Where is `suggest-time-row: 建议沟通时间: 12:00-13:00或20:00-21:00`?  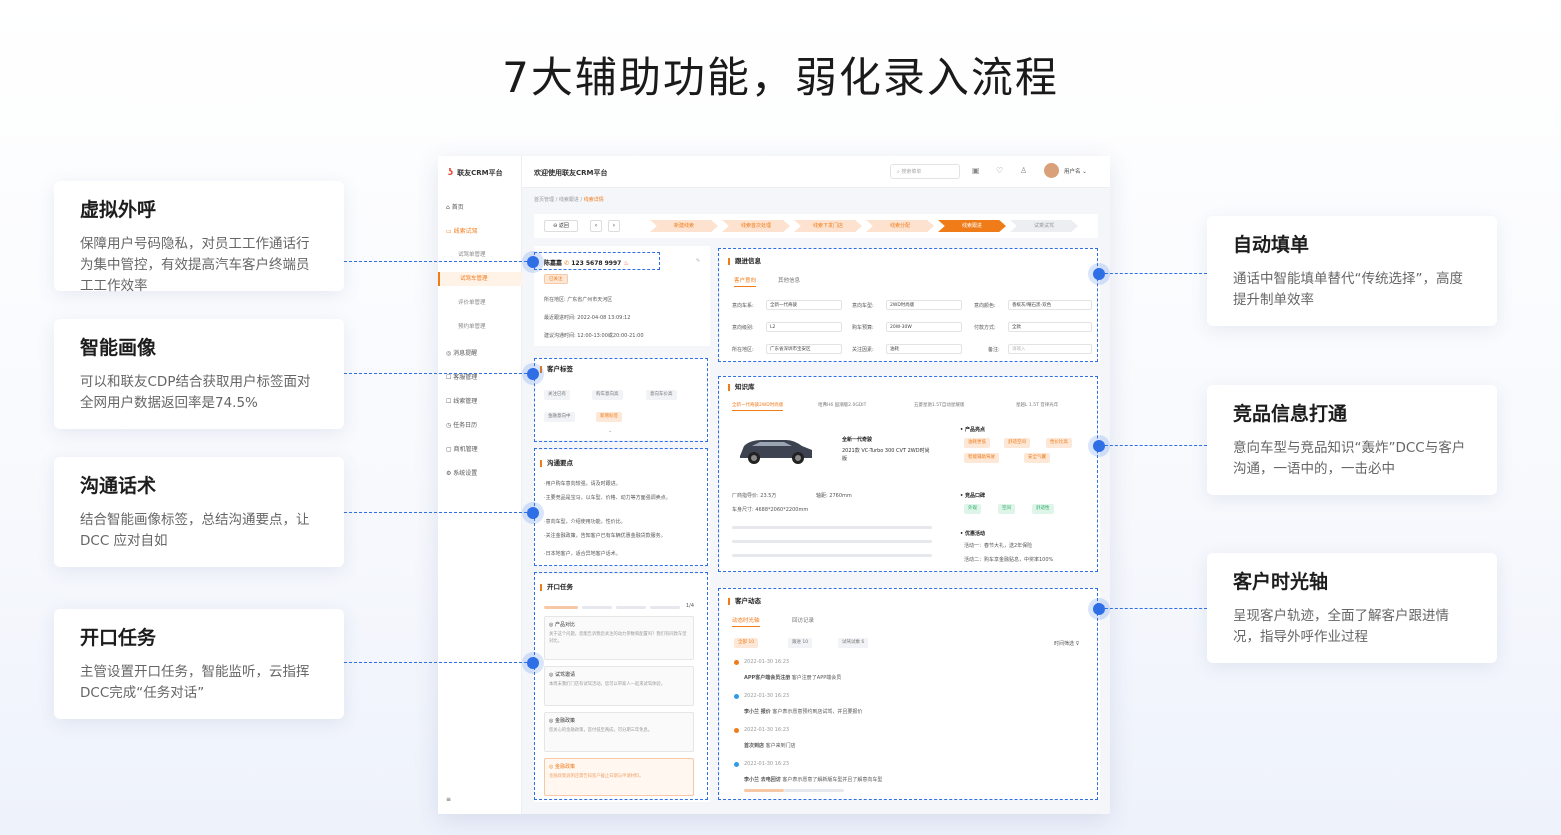 suggest-time-row: 建议沟通时间: 12:00-13:00或20:00-21:00 is located at coordinates (594, 335).